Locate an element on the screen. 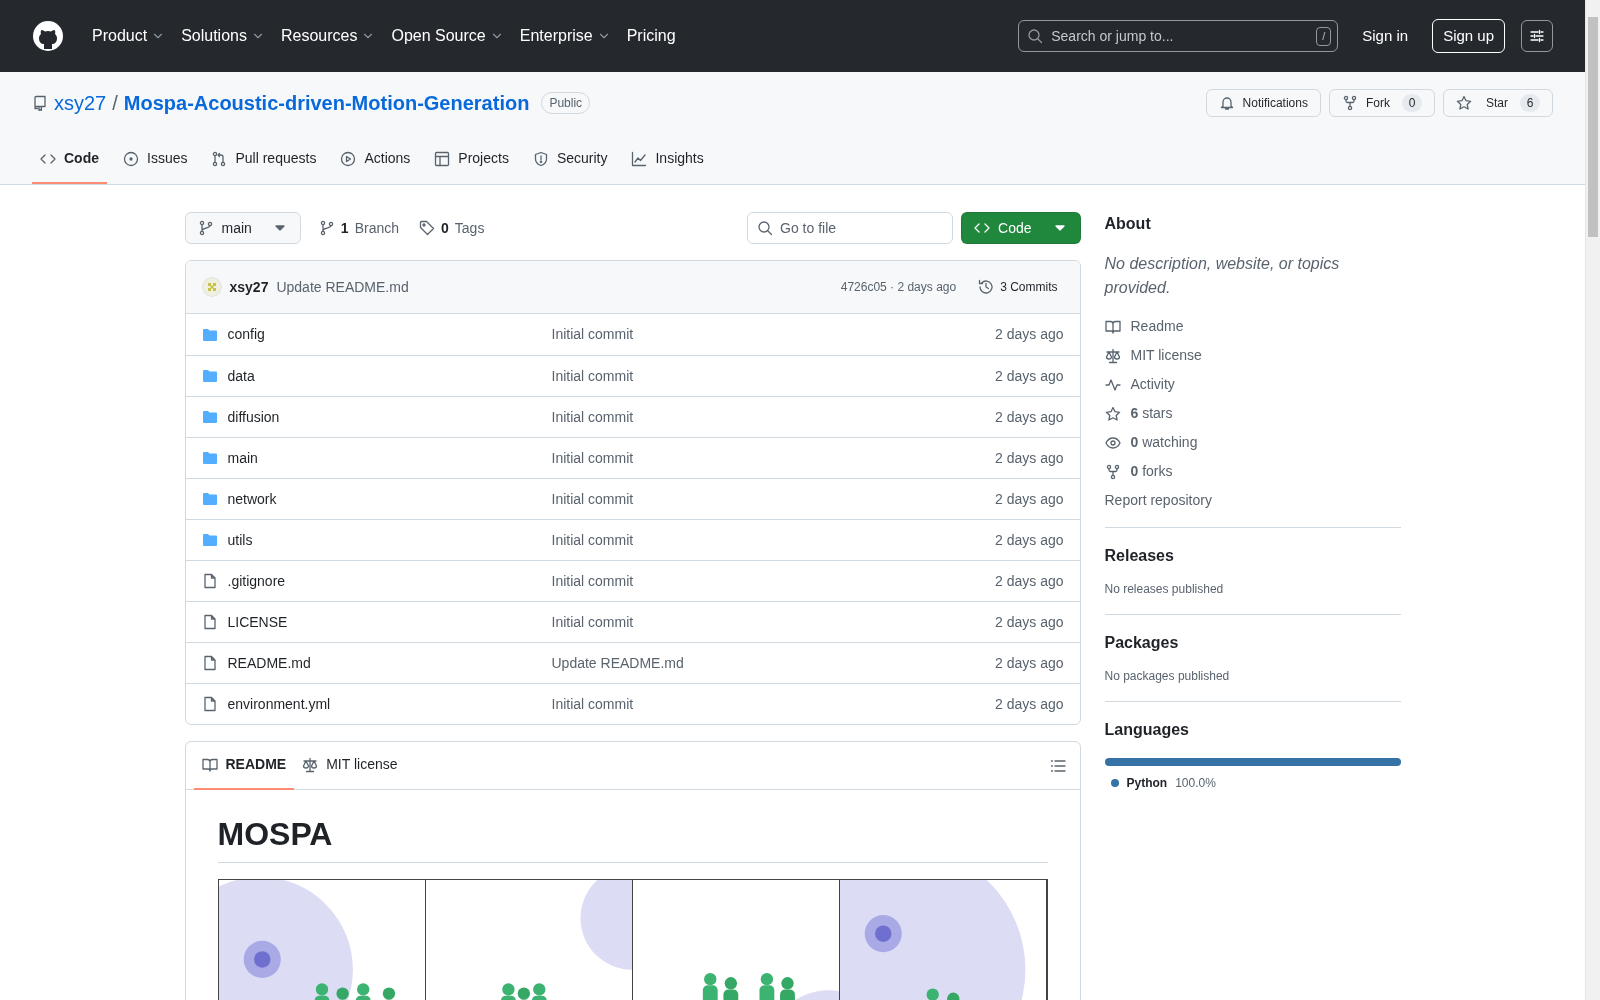 Image resolution: width=1600 pixels, height=1000 pixels. file-name: main is located at coordinates (242, 458).